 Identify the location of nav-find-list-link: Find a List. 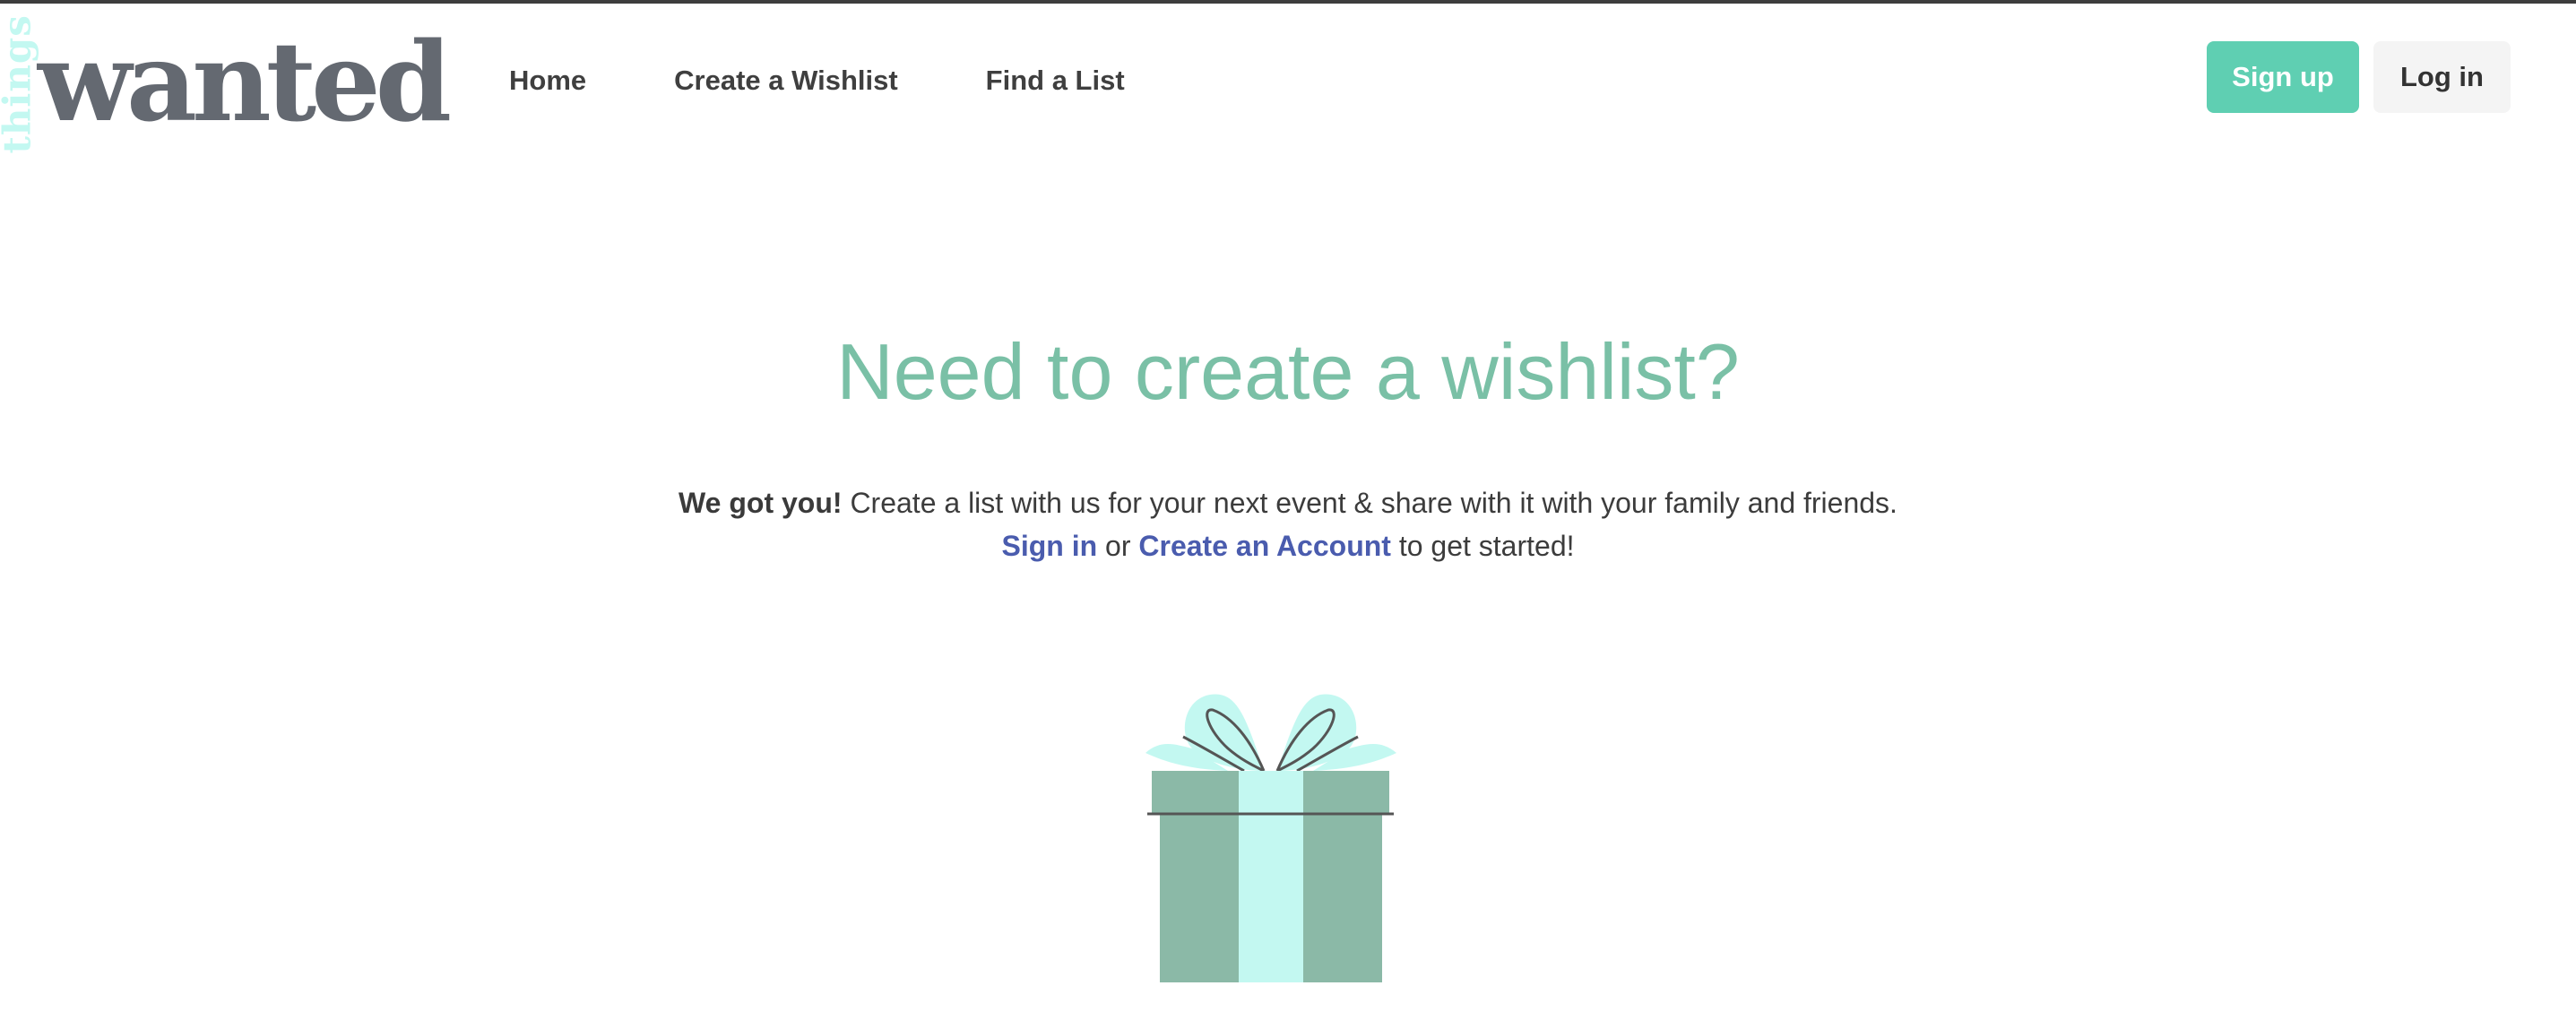
(1055, 81).